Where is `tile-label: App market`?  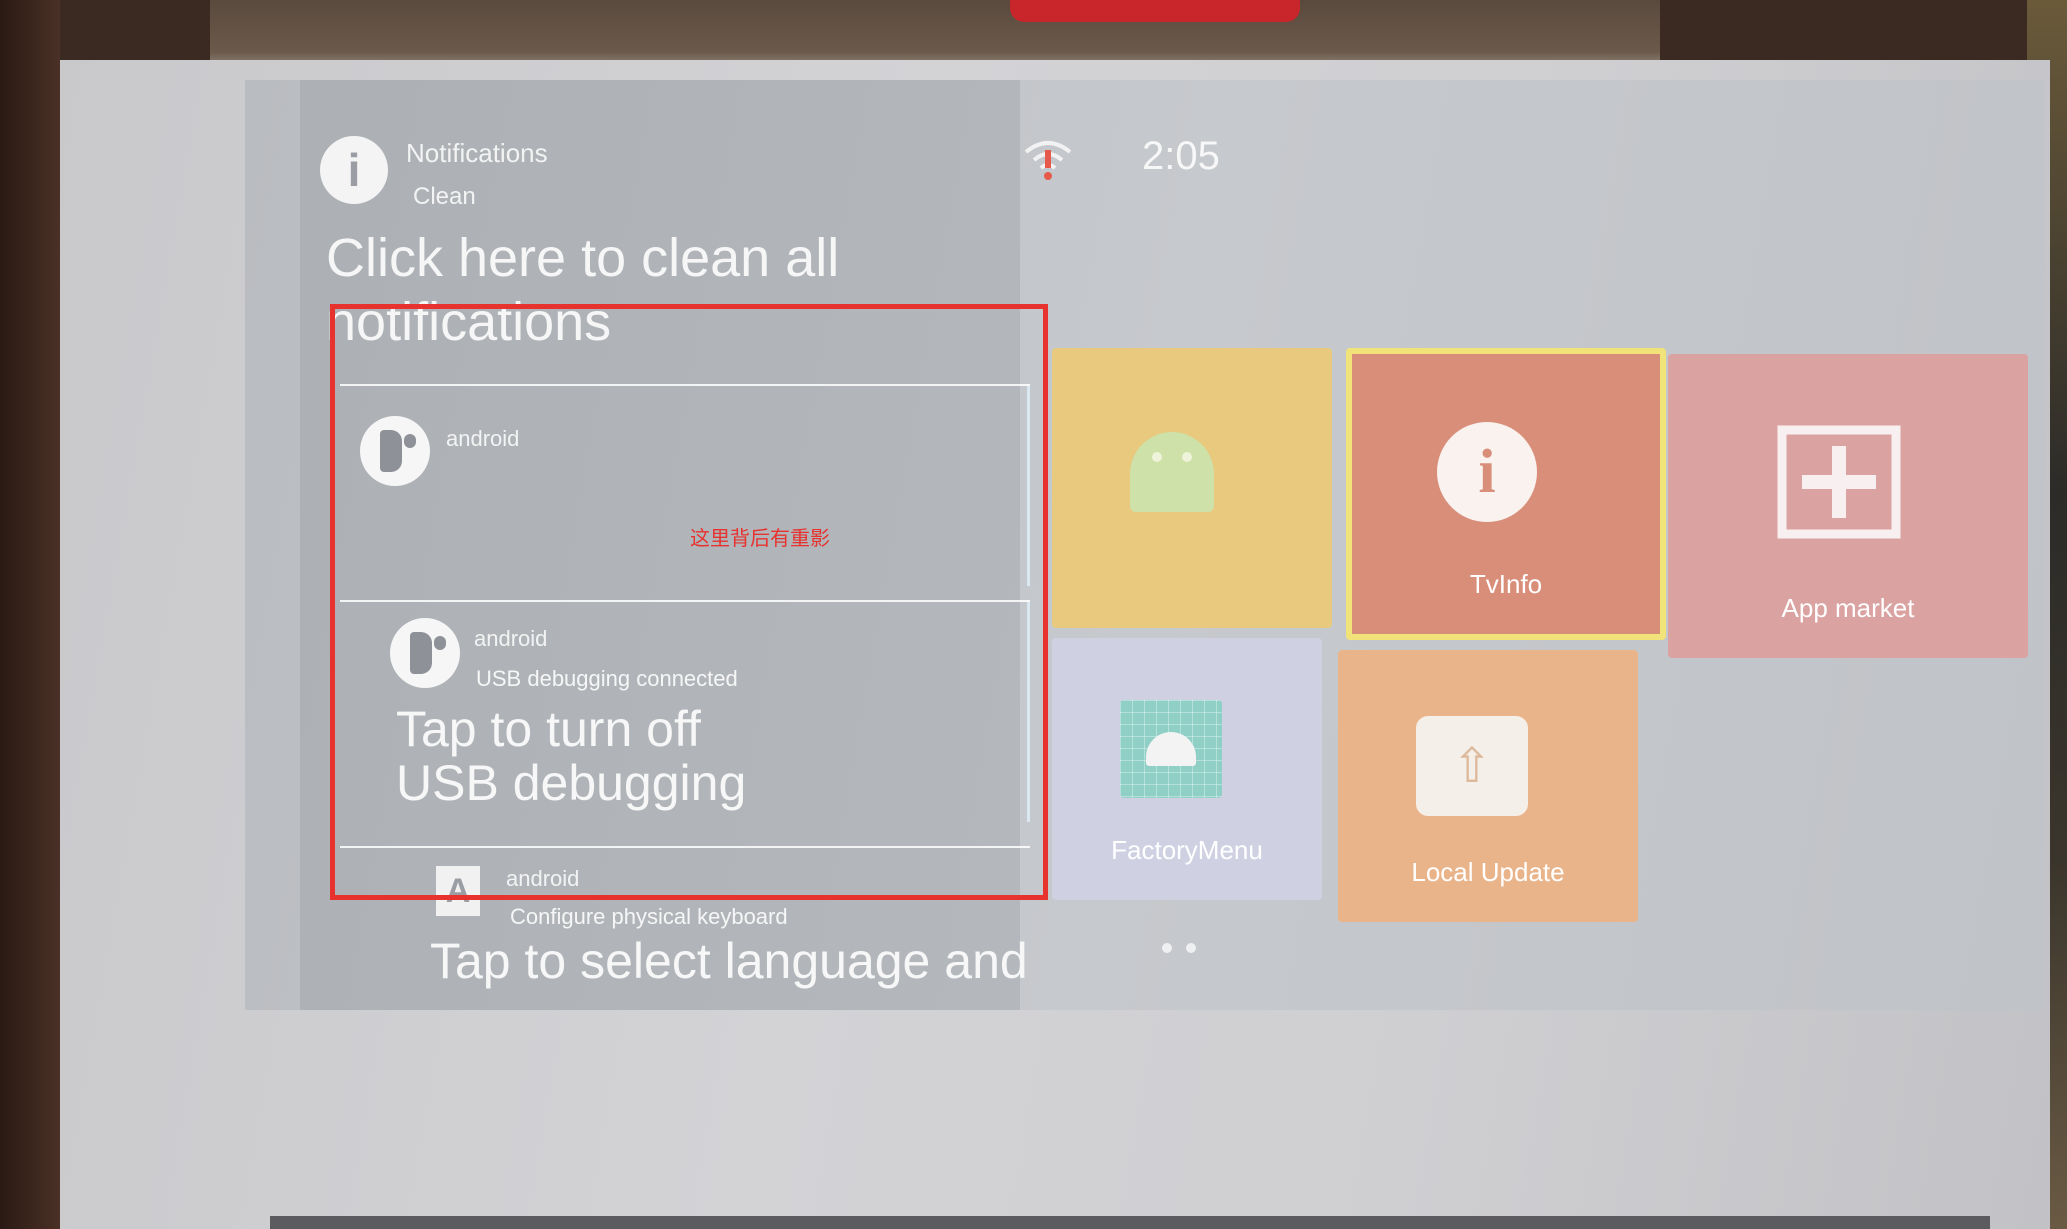
tile-label: App market is located at coordinates (1848, 608).